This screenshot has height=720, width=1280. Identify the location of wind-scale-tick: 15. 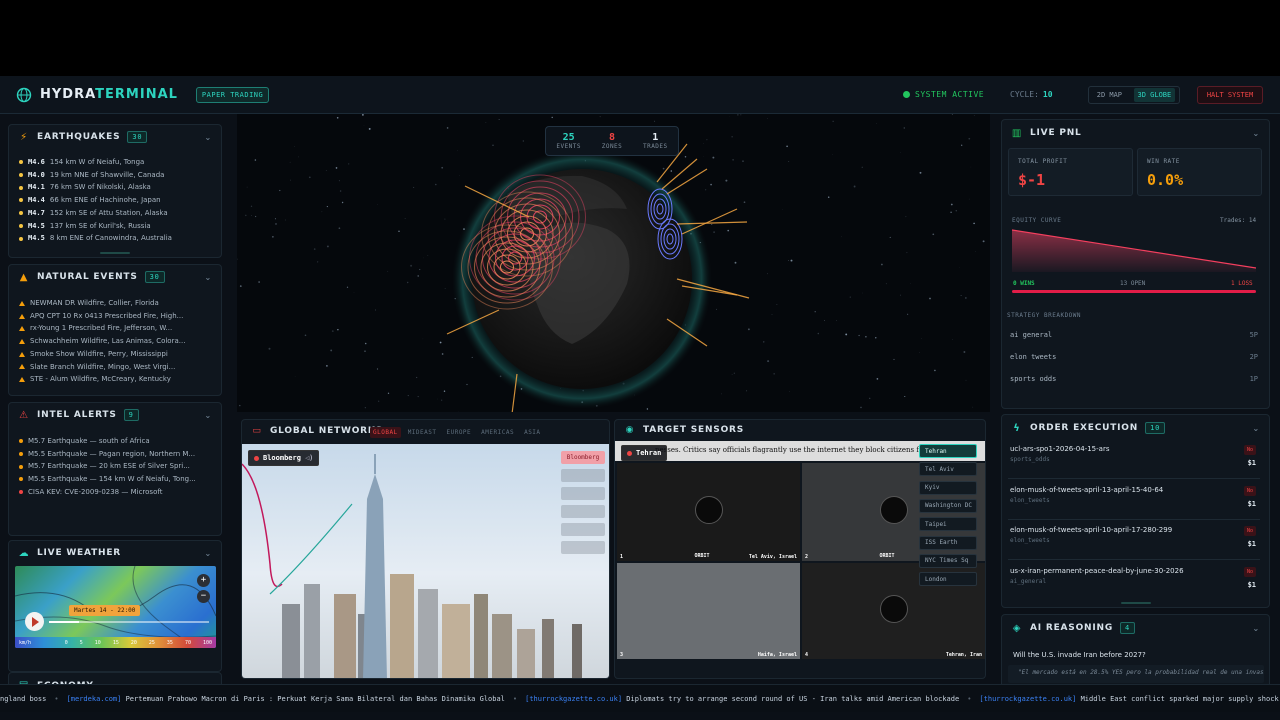
(115, 642).